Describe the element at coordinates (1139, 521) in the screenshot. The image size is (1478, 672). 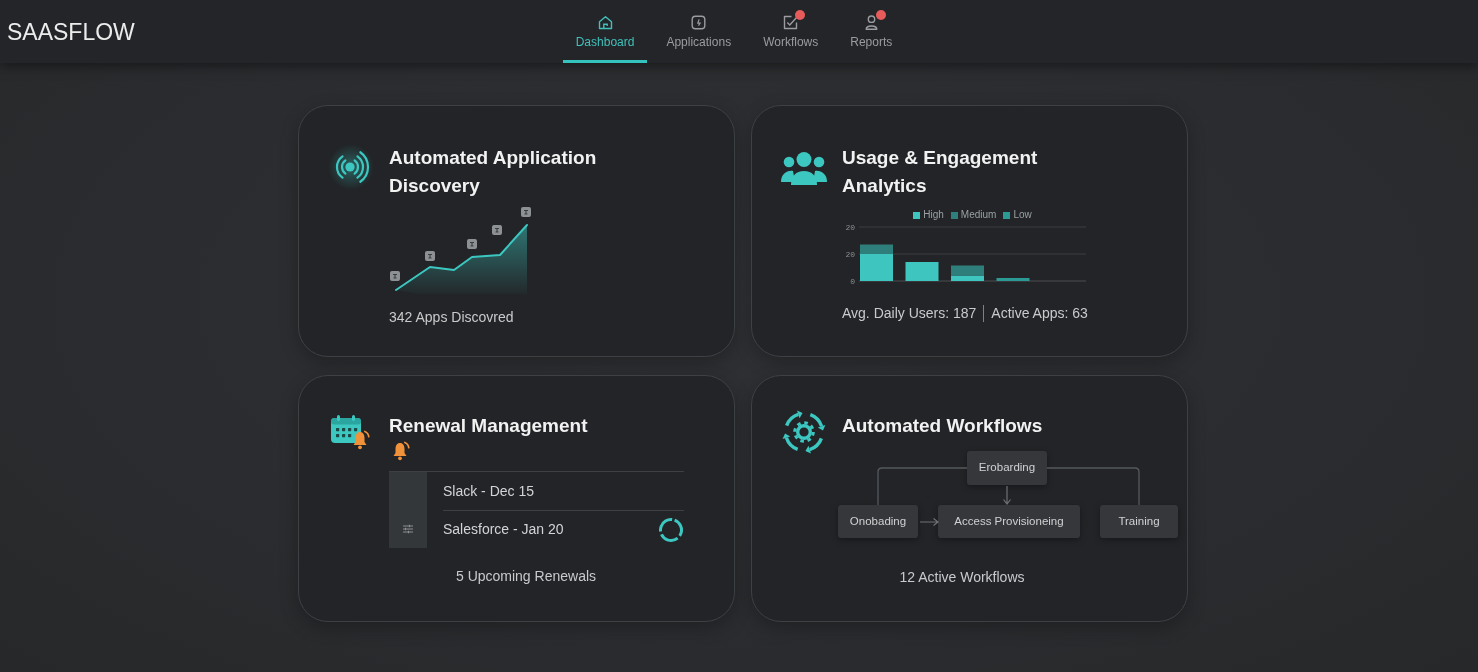
I see `workflow-node: Training` at that location.